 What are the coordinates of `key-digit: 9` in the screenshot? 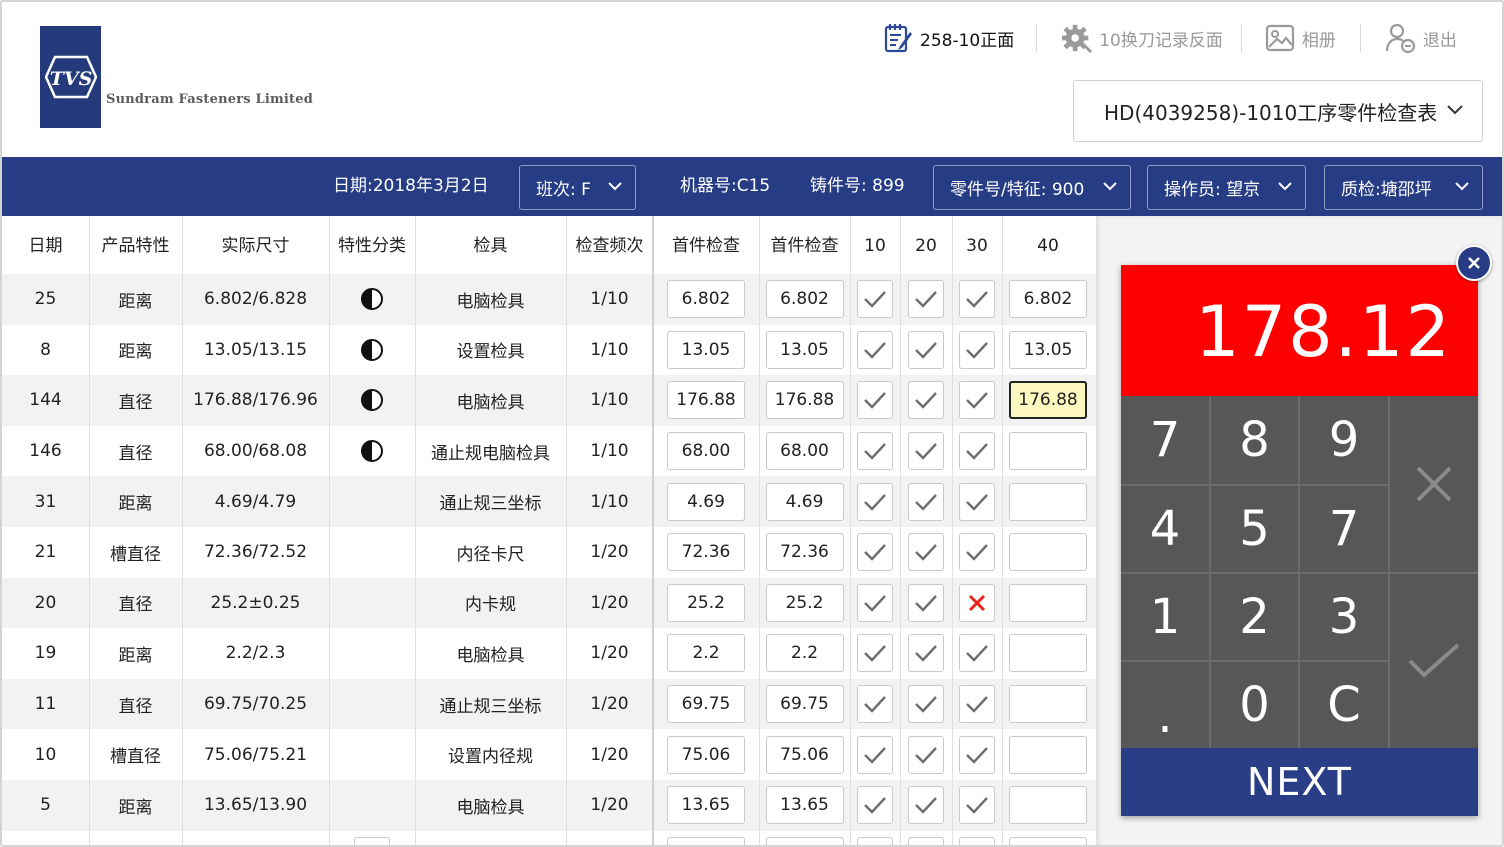 It's located at (1344, 440).